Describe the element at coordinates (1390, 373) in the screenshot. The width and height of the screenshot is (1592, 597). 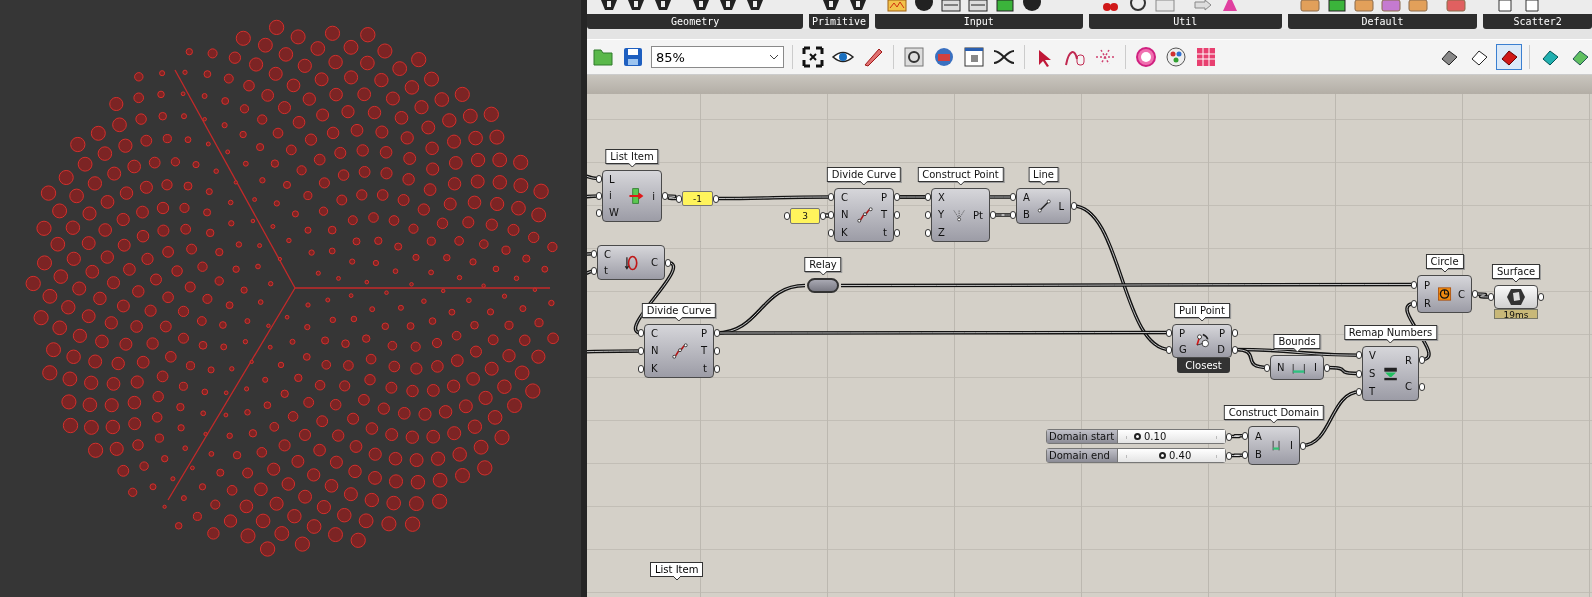
I see `component-node: V S T R C` at that location.